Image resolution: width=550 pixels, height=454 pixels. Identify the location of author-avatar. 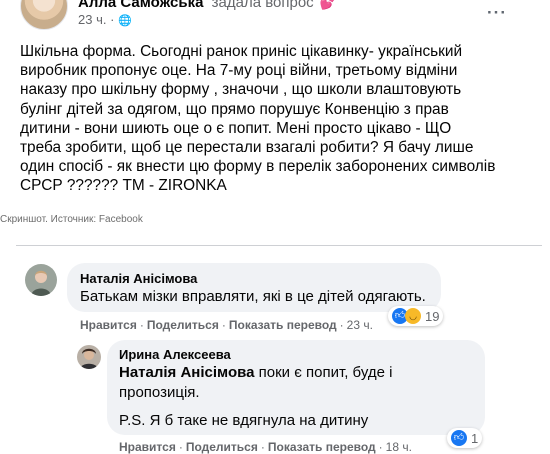
(44, 15).